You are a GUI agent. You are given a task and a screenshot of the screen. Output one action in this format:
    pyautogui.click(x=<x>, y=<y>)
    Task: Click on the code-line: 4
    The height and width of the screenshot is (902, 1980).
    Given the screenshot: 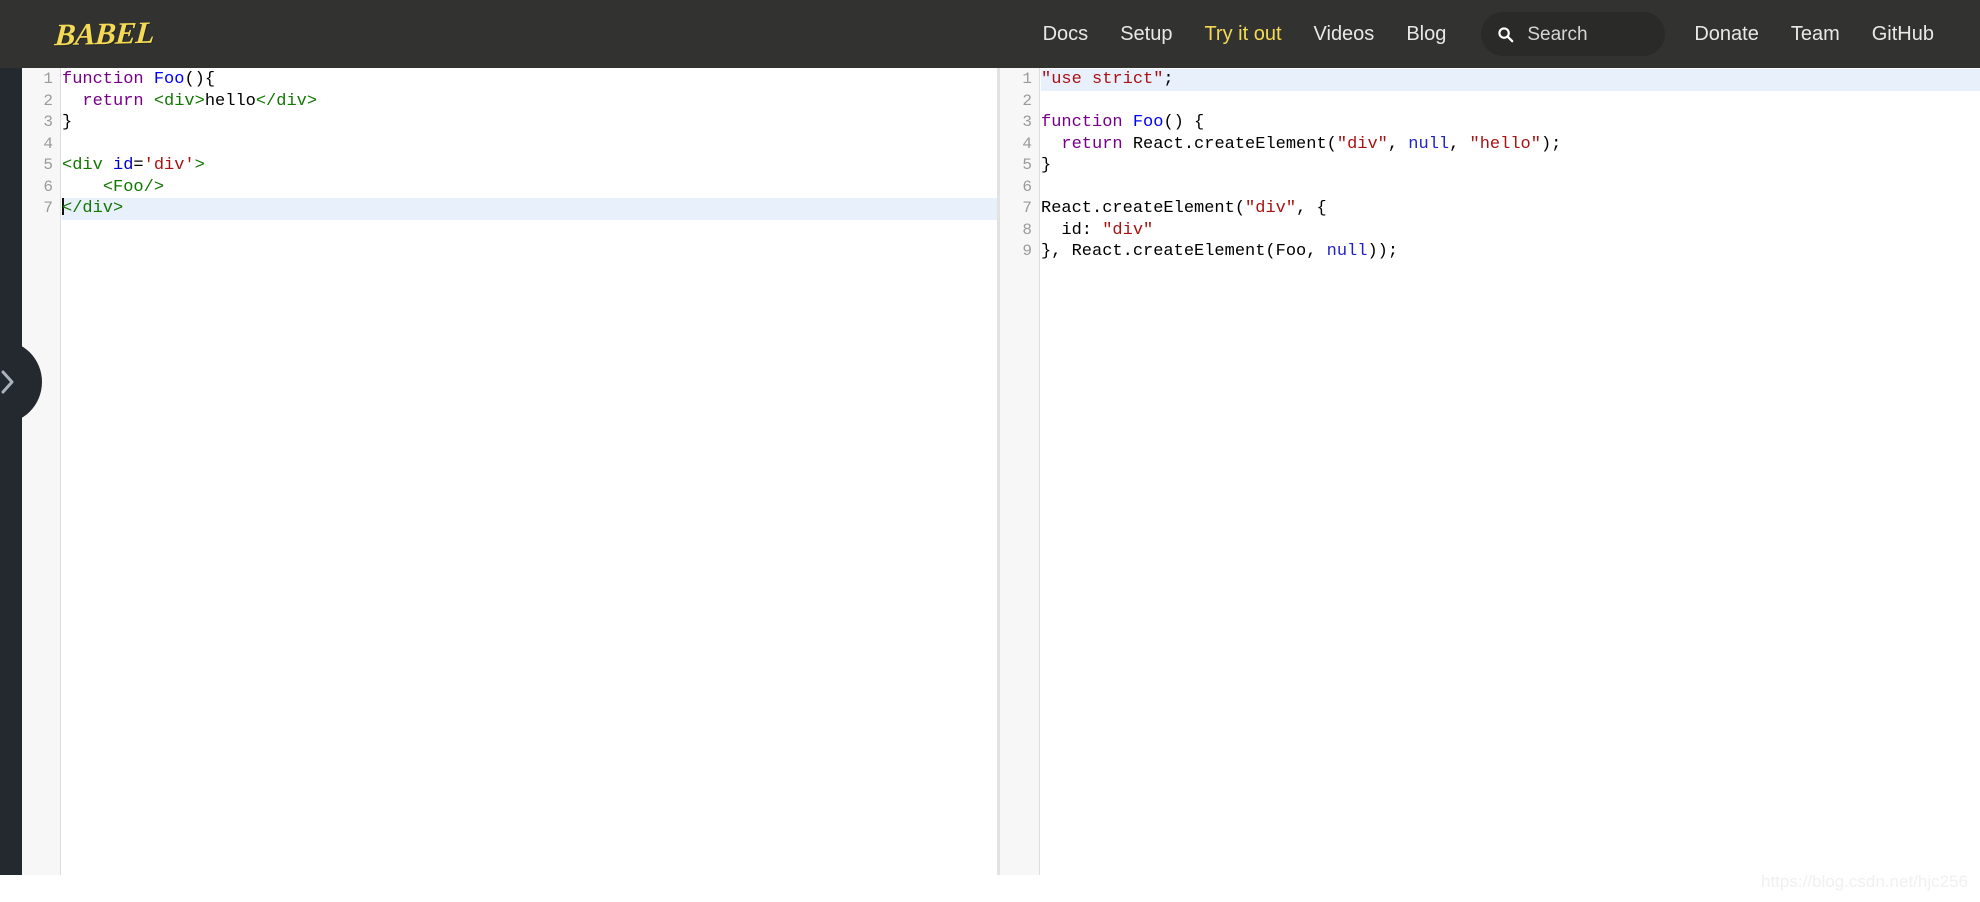 What is the action you would take?
    pyautogui.click(x=520, y=145)
    